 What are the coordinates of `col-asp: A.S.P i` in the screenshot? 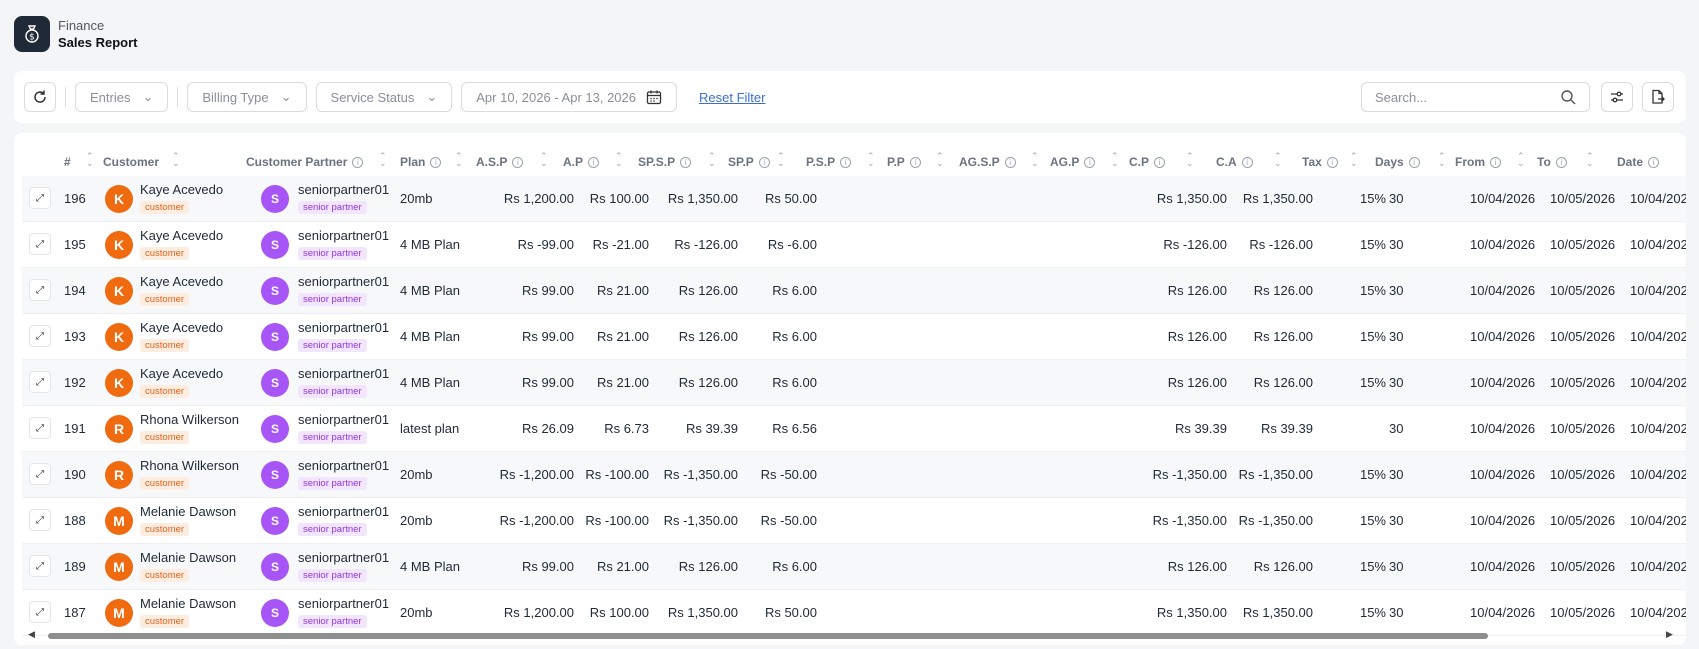 It's located at (500, 162).